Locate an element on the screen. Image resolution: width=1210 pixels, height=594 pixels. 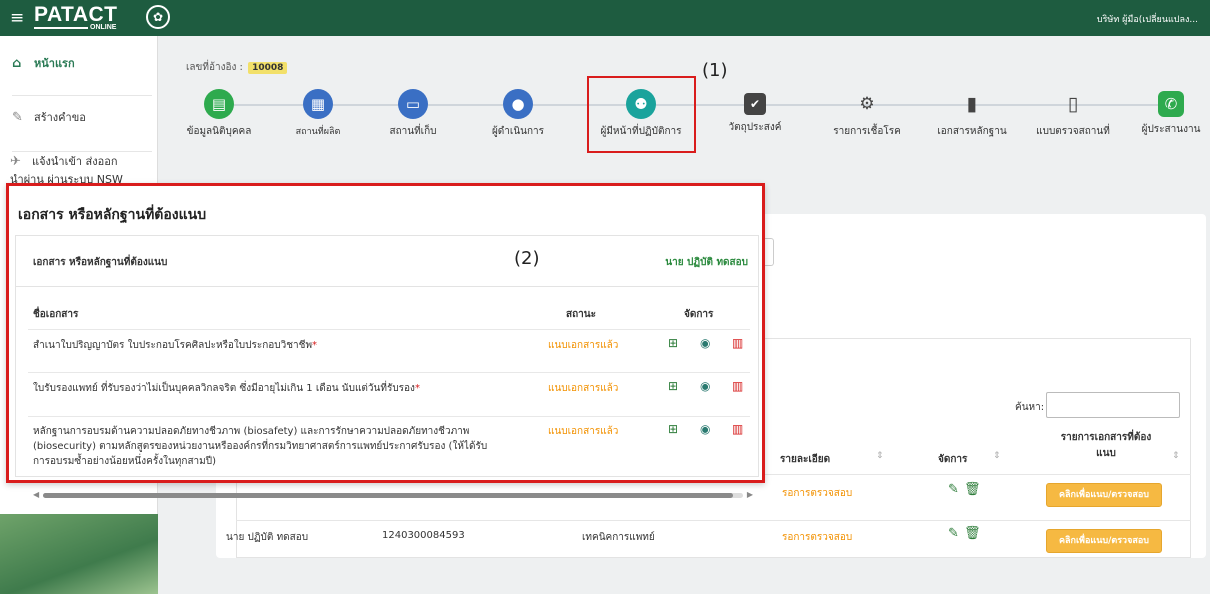
step-objective: ✔ วัตถุประสงค์ is located at coordinates (755, 112).